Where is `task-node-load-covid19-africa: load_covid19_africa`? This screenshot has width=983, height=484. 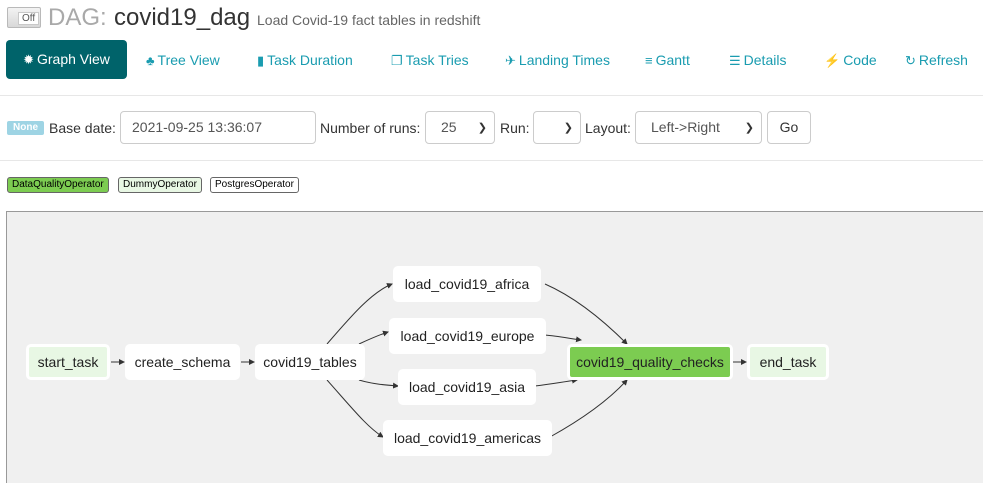
task-node-load-covid19-africa: load_covid19_africa is located at coordinates (467, 284).